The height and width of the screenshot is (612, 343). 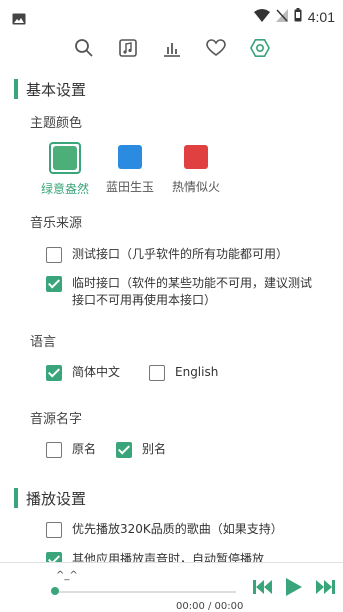 I want to click on status-bar: 4:01, so click(x=171, y=17).